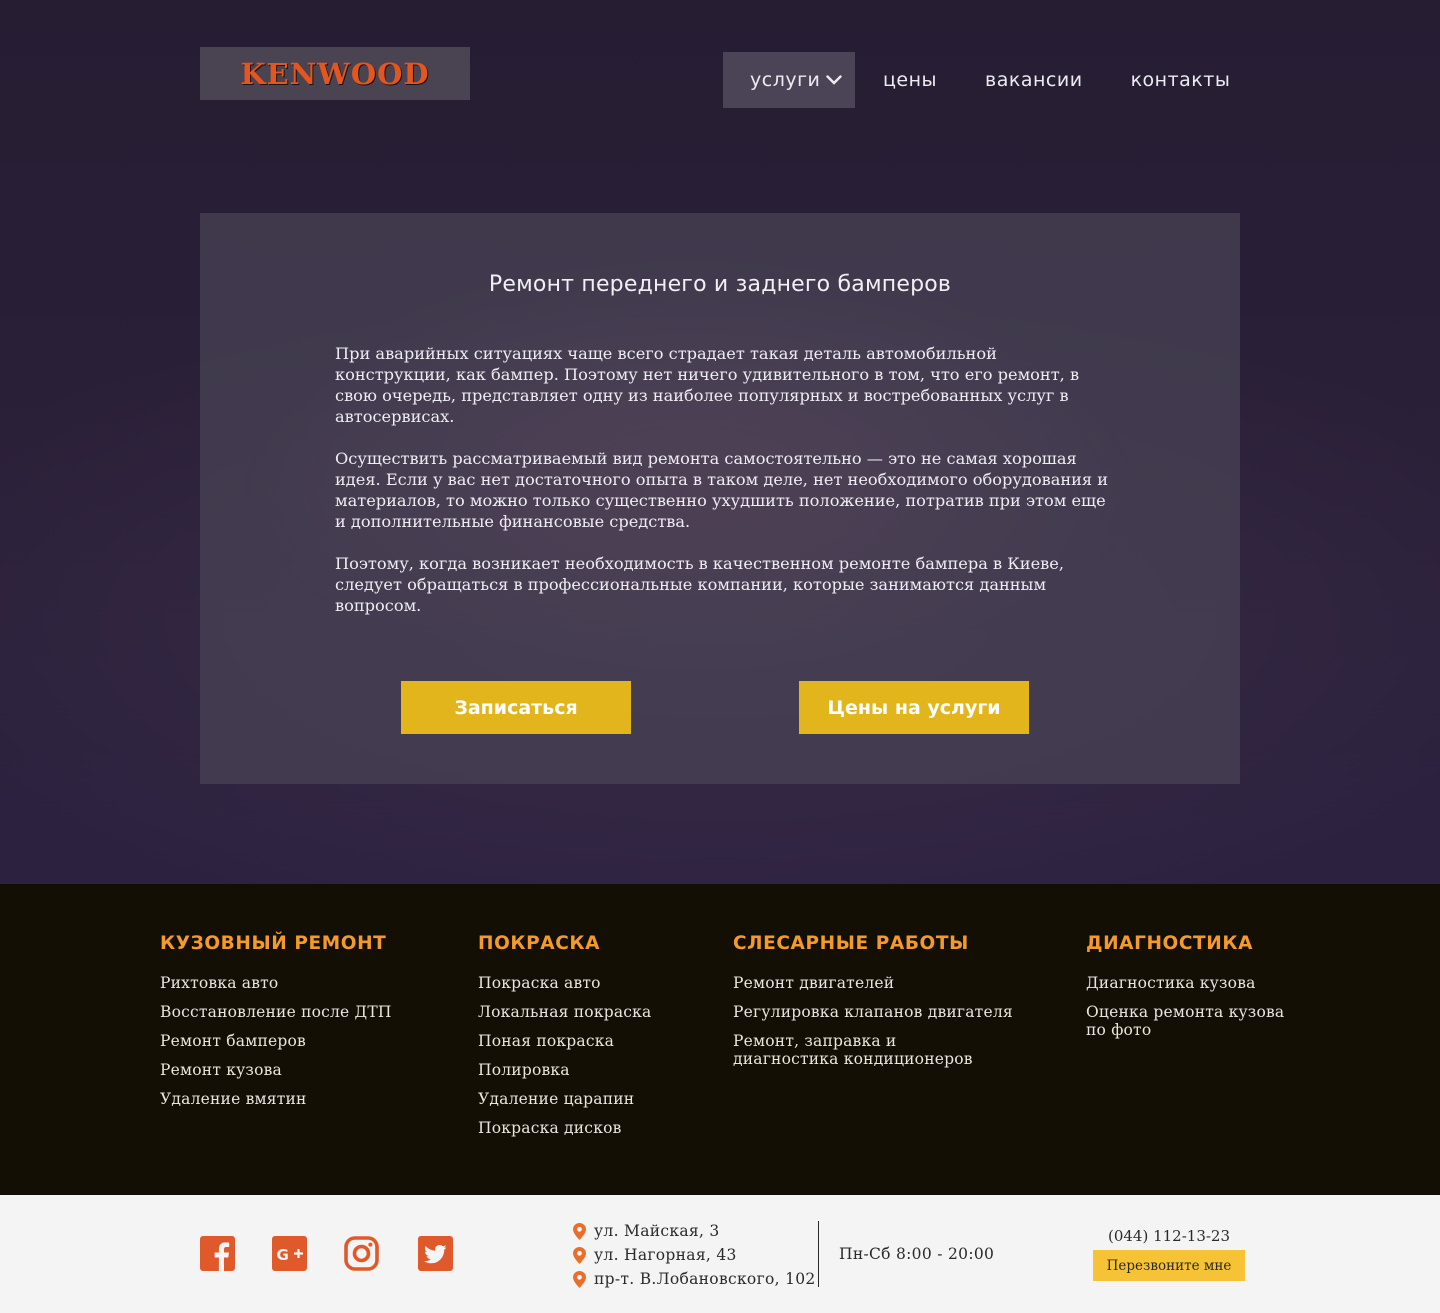 This screenshot has height=1313, width=1440. What do you see at coordinates (1169, 1236) in the screenshot?
I see `phone-number: (044) 112-13-23` at bounding box center [1169, 1236].